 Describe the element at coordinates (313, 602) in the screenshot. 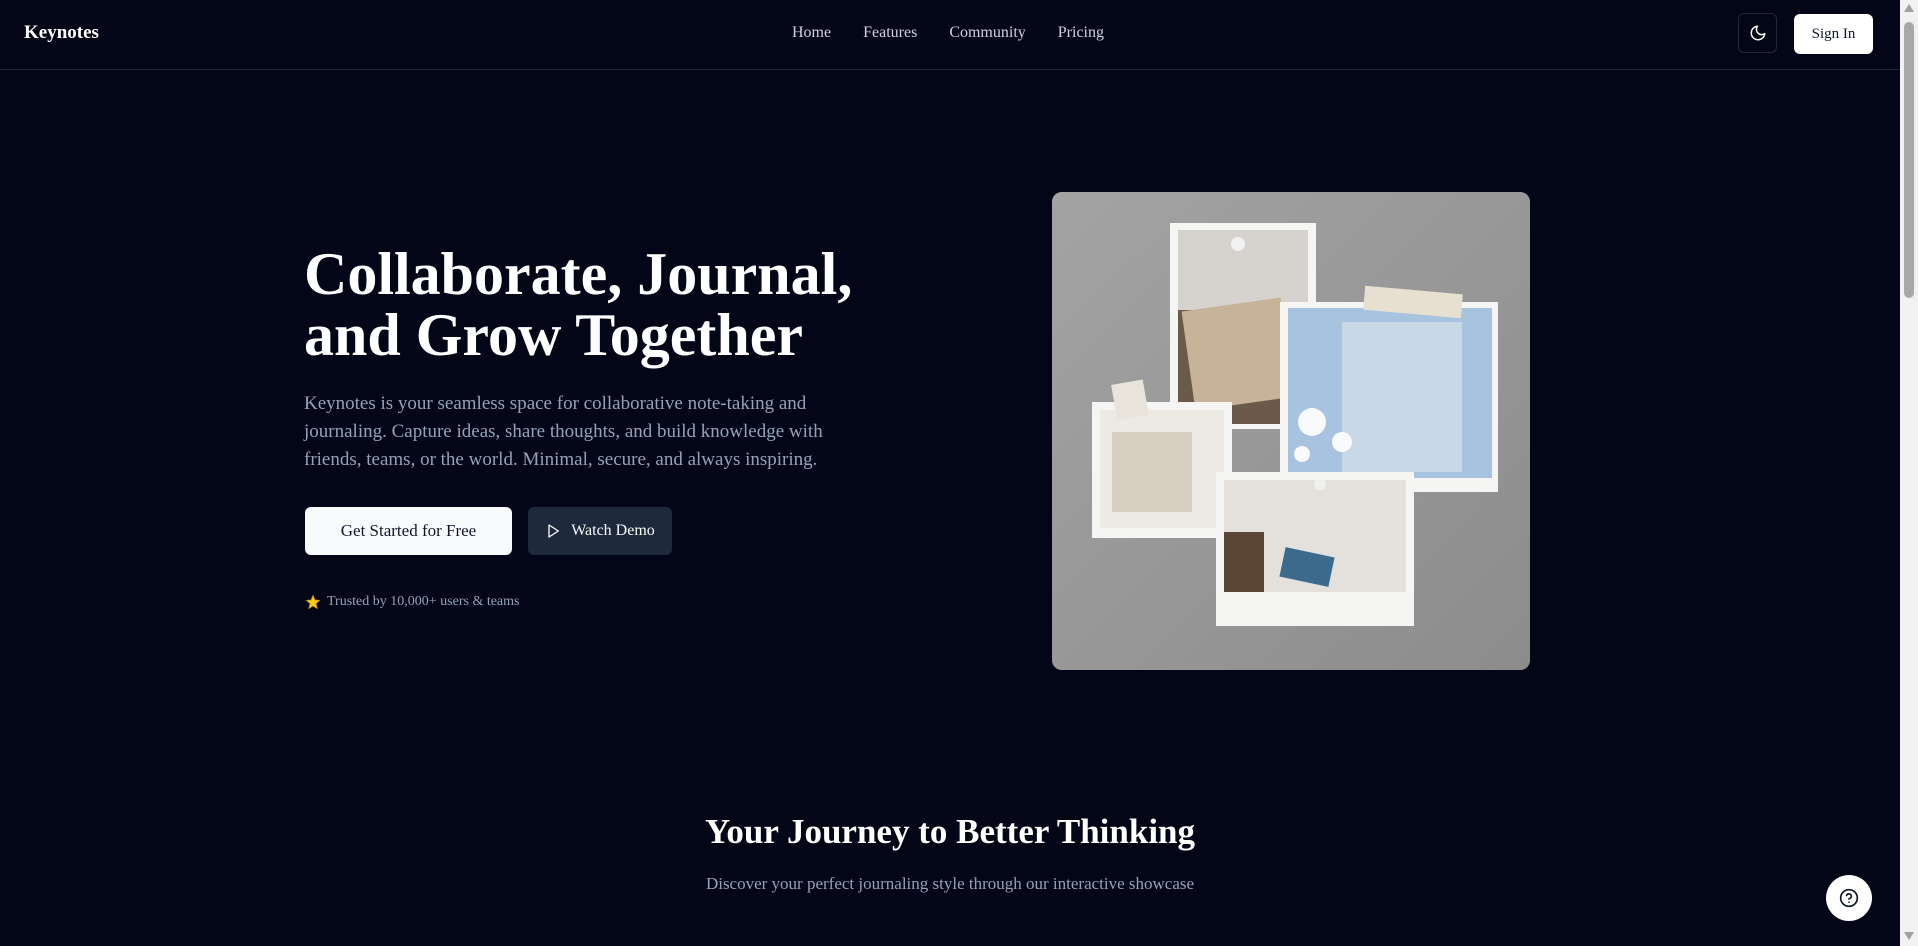

I see `star-icon` at that location.